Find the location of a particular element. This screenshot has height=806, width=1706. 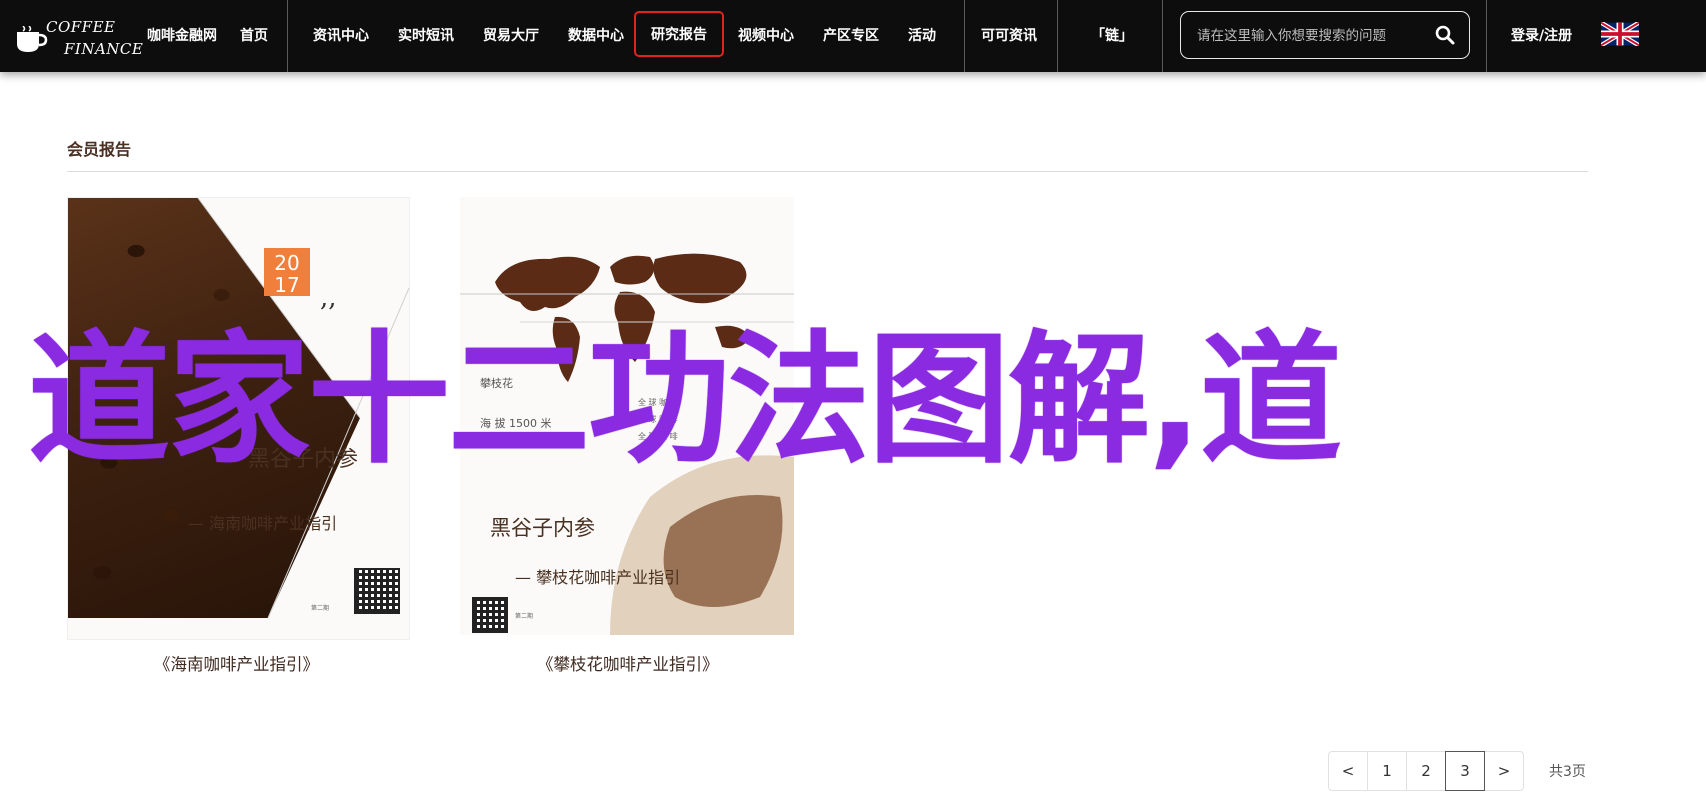

logo-text-line1: COFFEE is located at coordinates (81, 27).